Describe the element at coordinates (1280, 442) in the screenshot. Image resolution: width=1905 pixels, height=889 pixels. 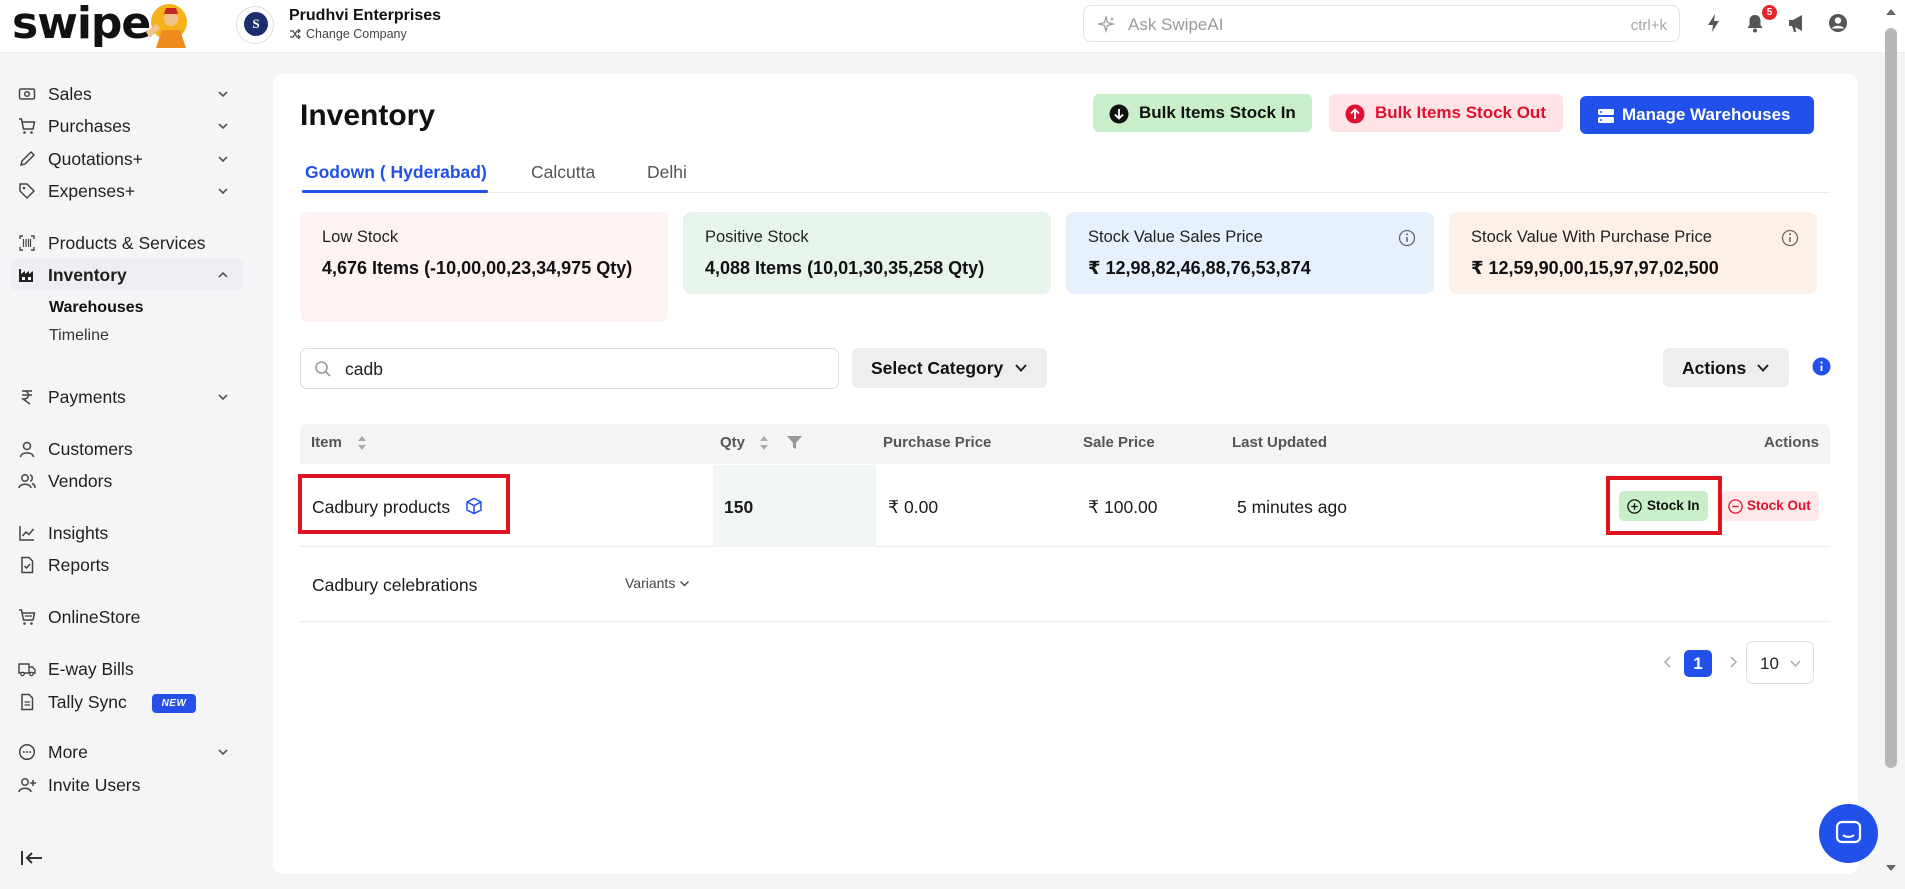
I see `column-header-last-updated: Last Updated` at that location.